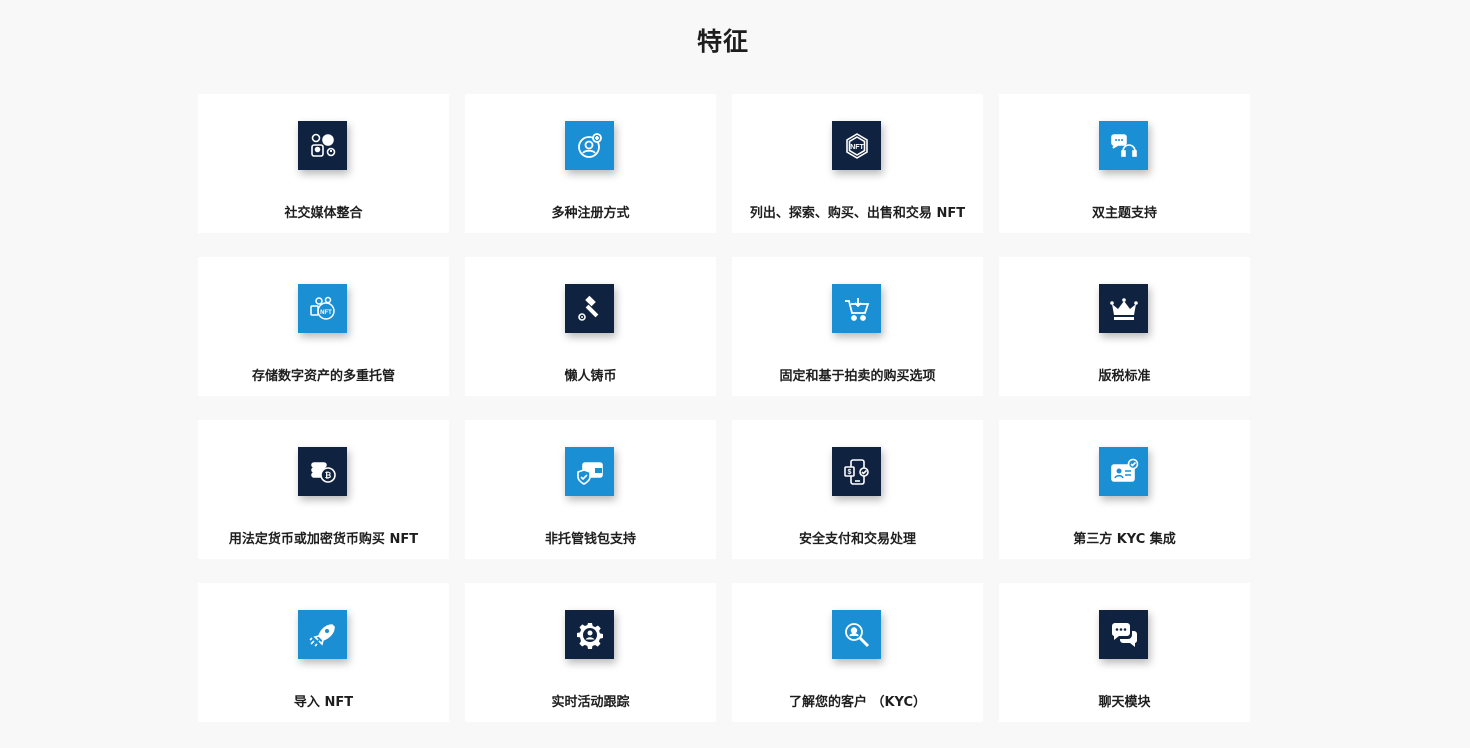  I want to click on feature-label: 懒人铸币, so click(590, 376).